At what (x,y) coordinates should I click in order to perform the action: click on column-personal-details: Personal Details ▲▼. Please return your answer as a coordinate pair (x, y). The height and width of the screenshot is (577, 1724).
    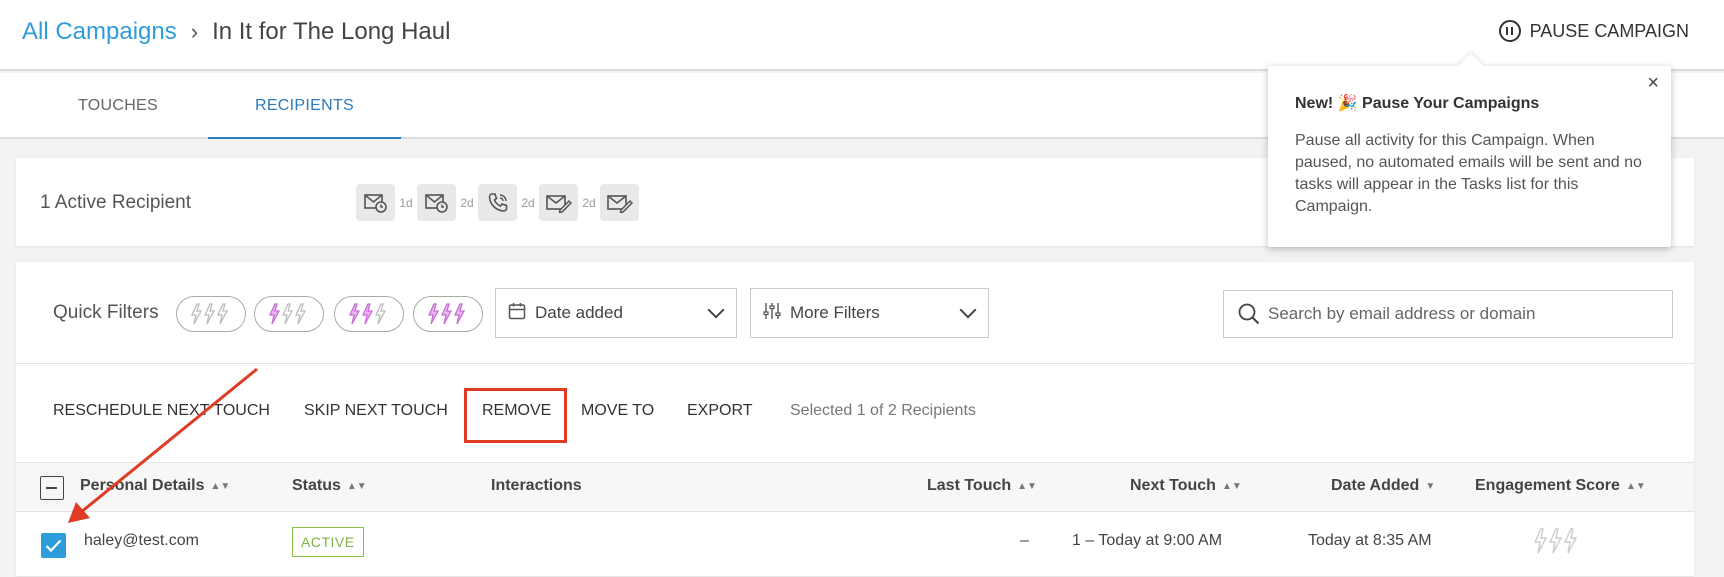
    Looking at the image, I should click on (155, 486).